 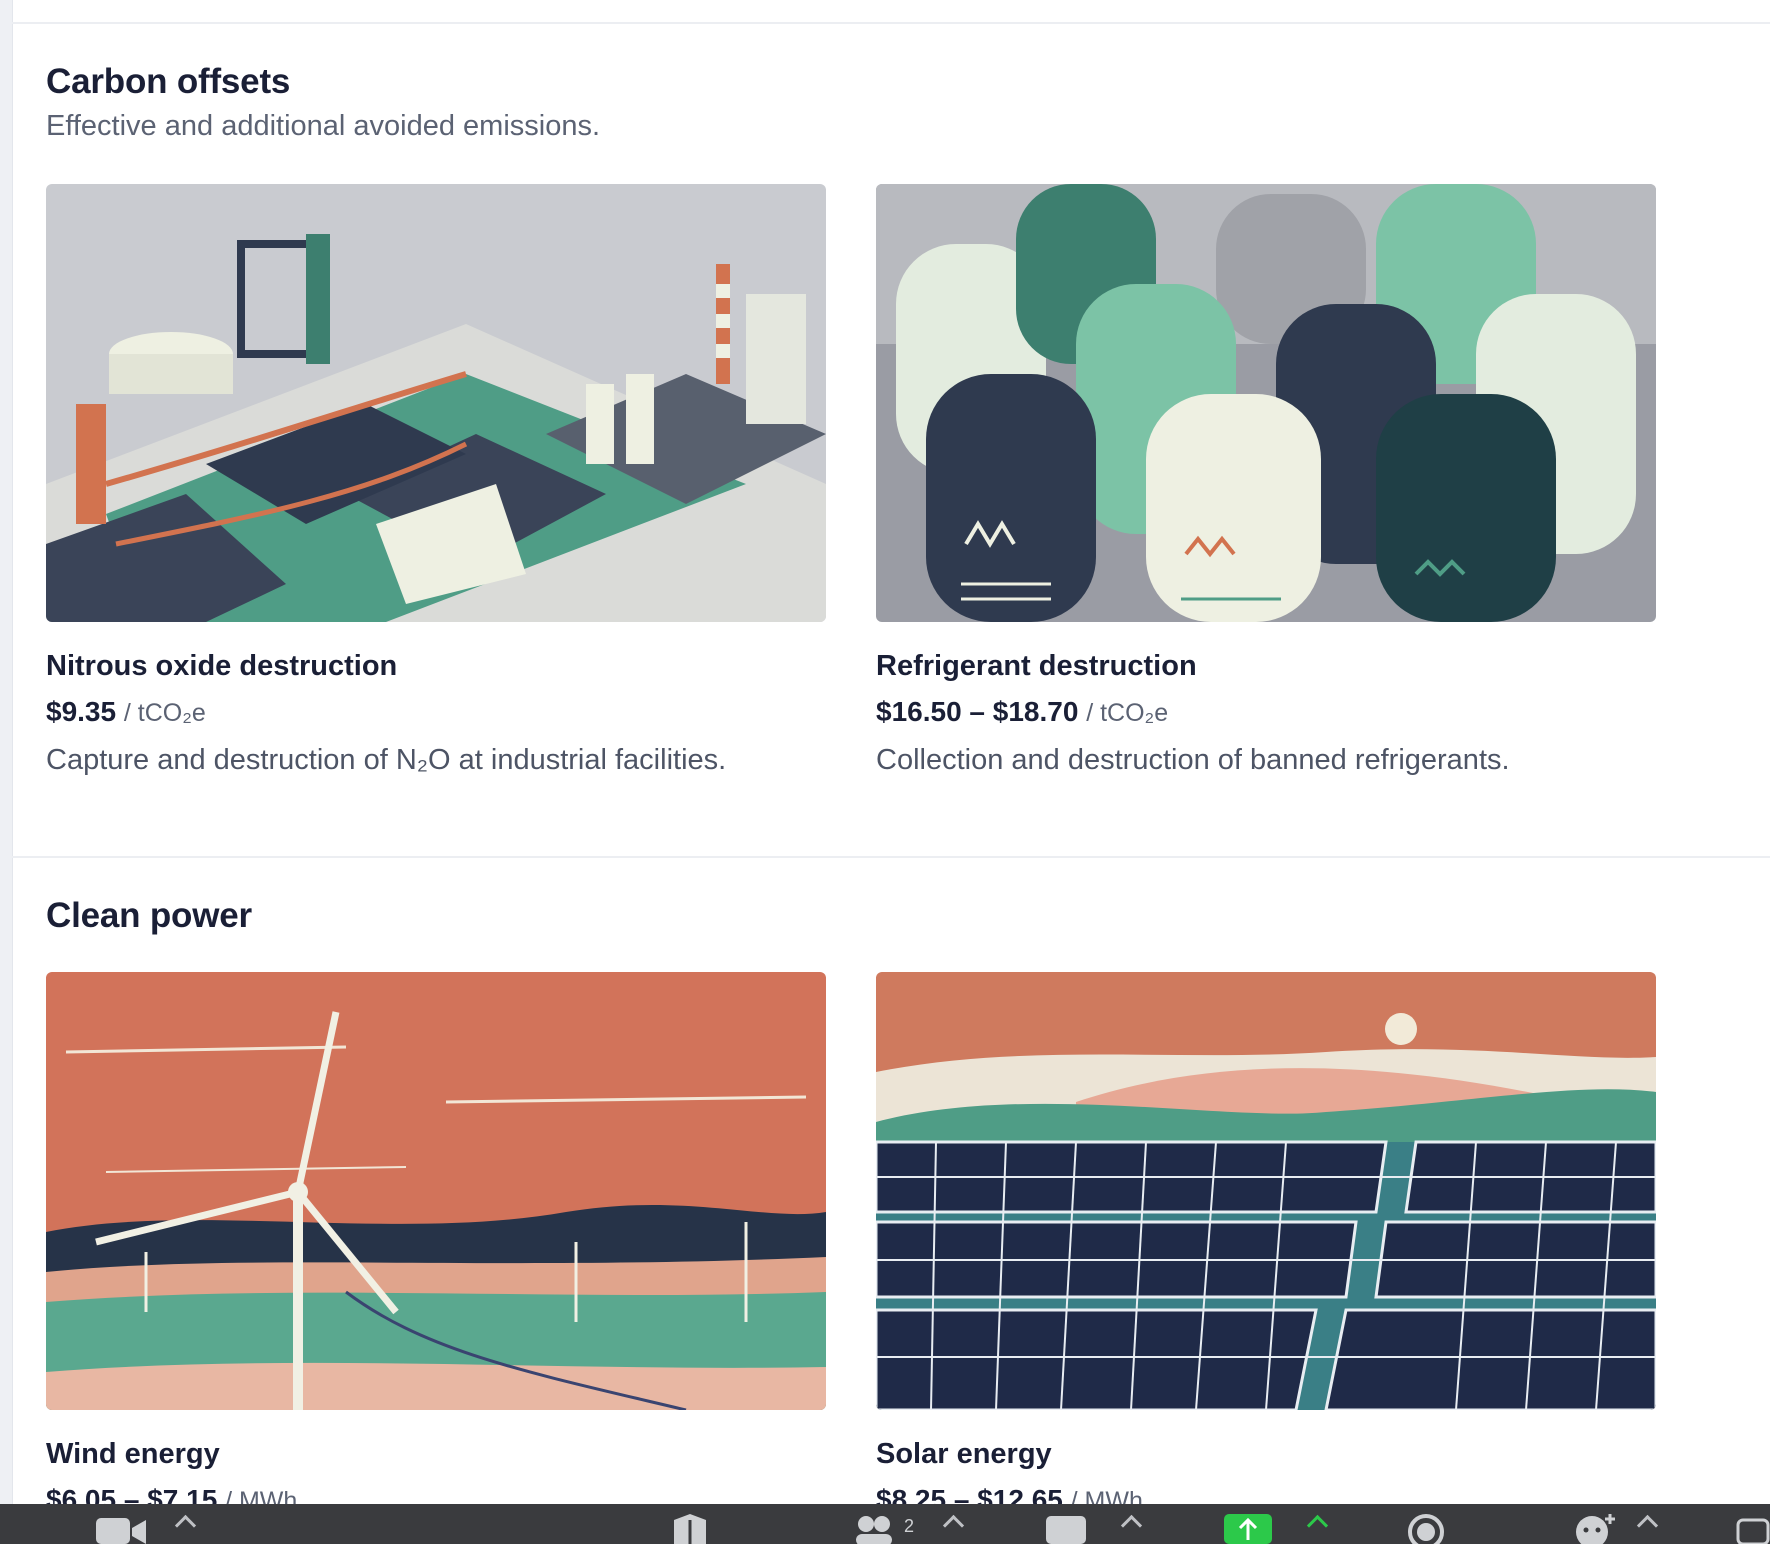 I want to click on video-options-caret-icon, so click(x=185, y=1525).